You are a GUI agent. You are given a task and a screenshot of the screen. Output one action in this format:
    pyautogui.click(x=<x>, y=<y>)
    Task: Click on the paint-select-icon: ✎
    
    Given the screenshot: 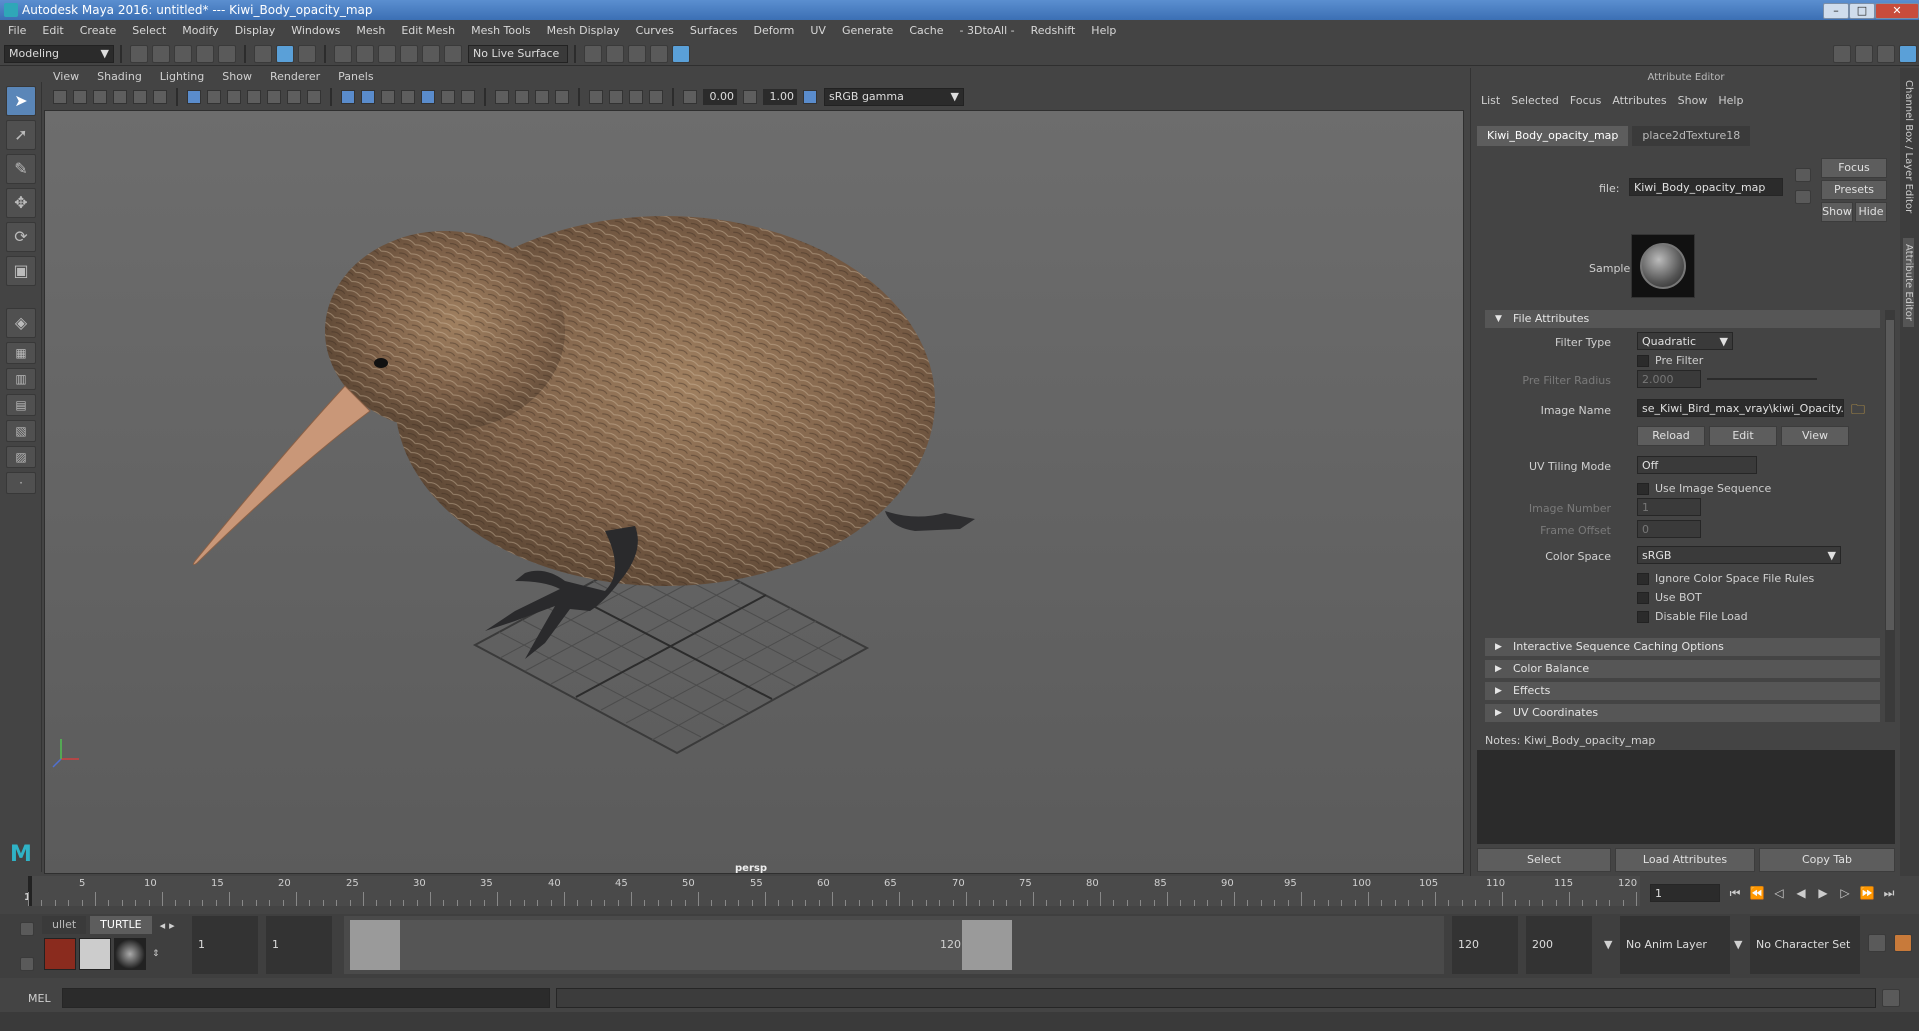 What is the action you would take?
    pyautogui.click(x=21, y=169)
    